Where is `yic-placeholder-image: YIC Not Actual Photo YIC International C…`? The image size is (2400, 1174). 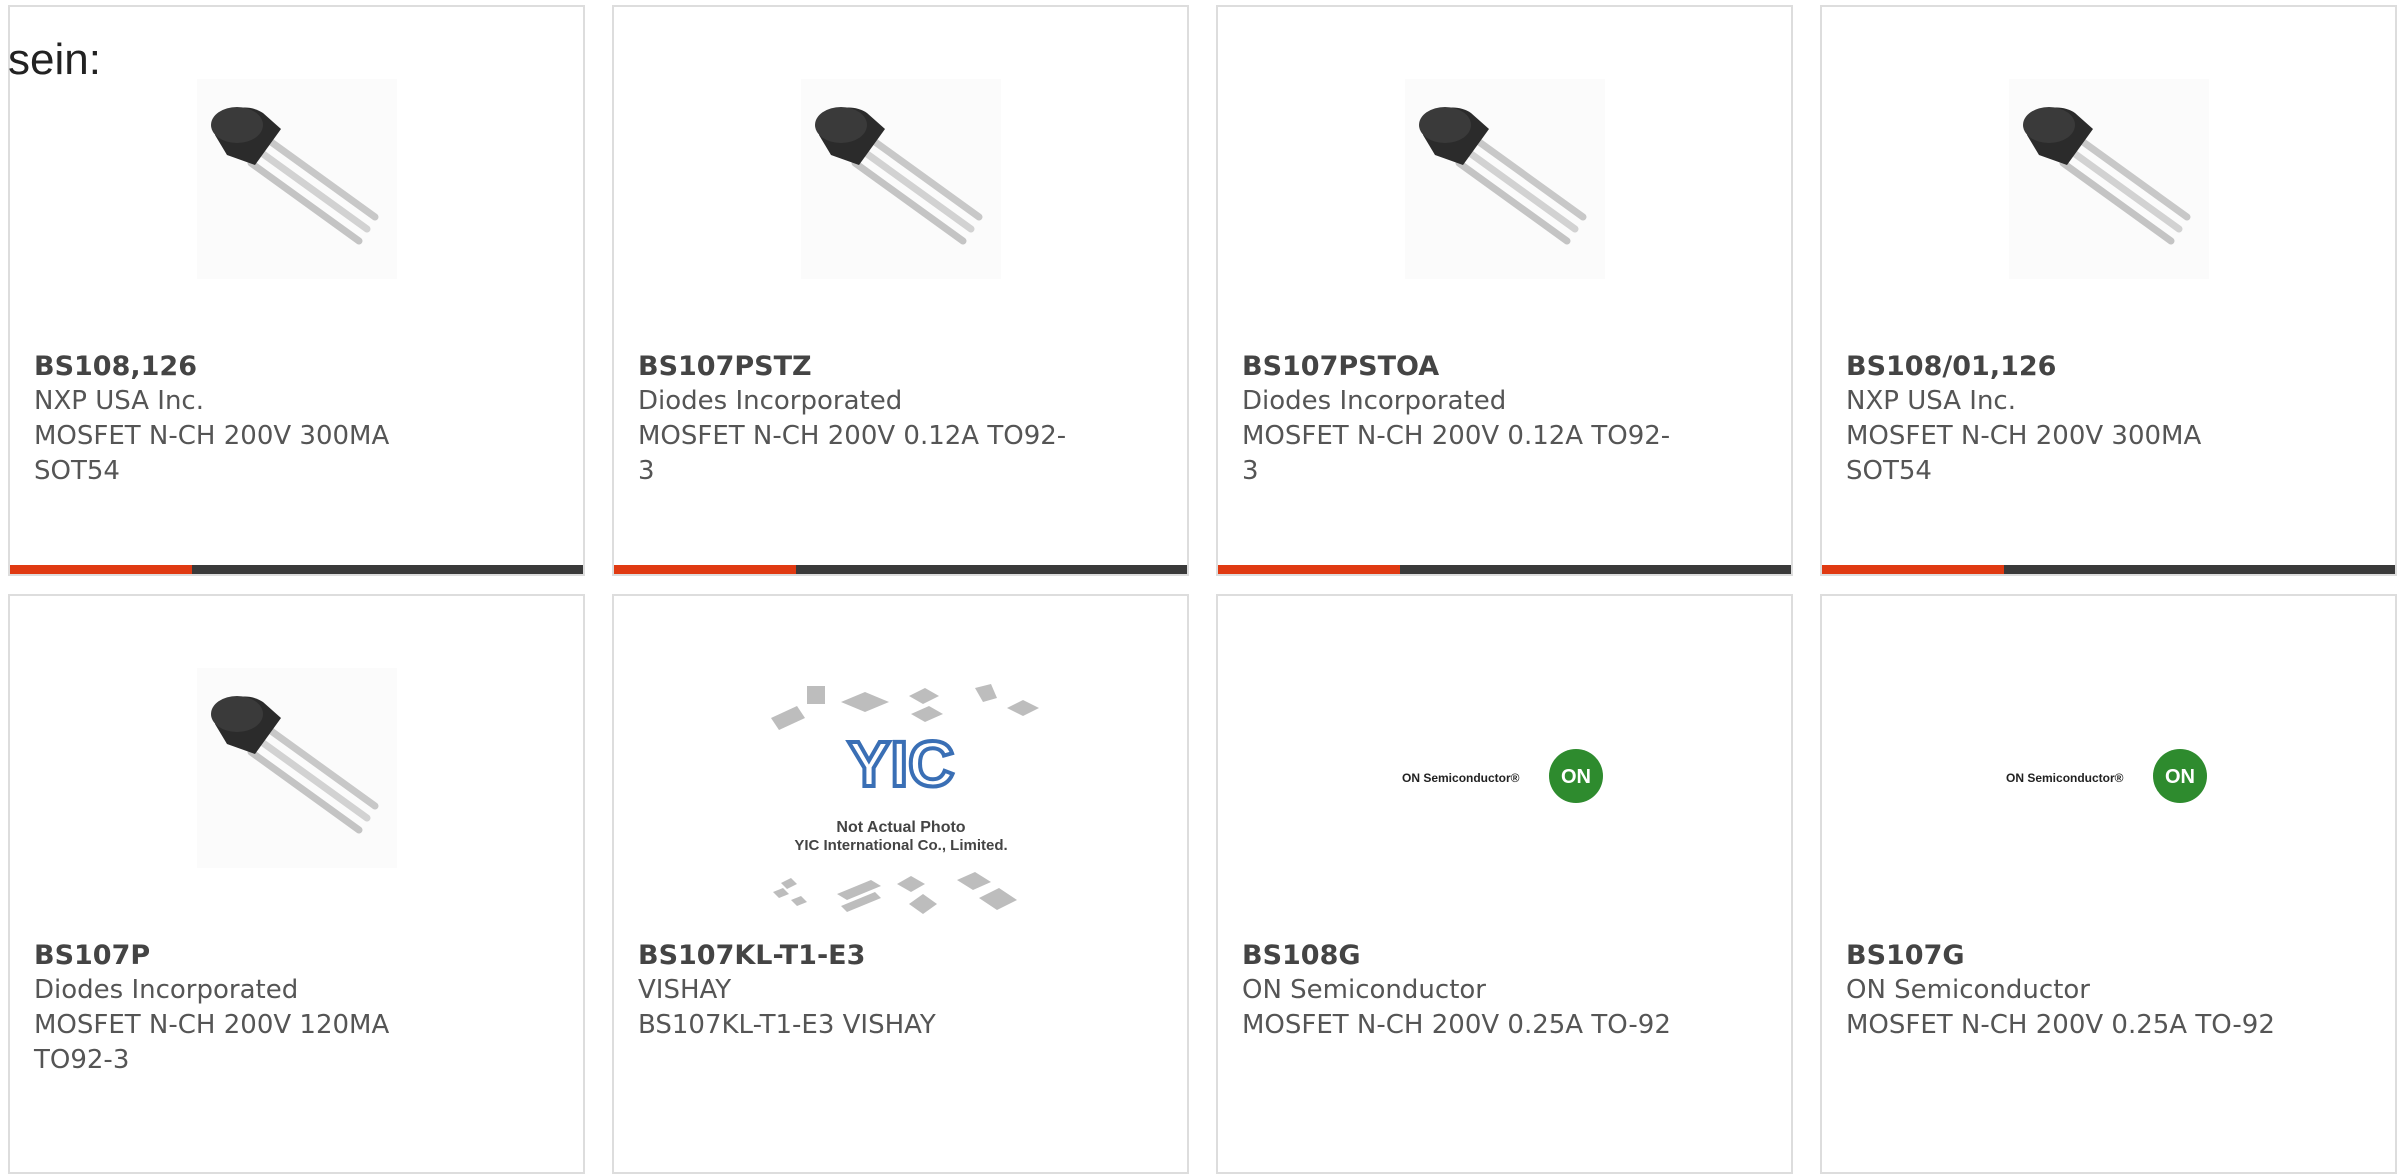 yic-placeholder-image: YIC Not Actual Photo YIC International C… is located at coordinates (904, 799).